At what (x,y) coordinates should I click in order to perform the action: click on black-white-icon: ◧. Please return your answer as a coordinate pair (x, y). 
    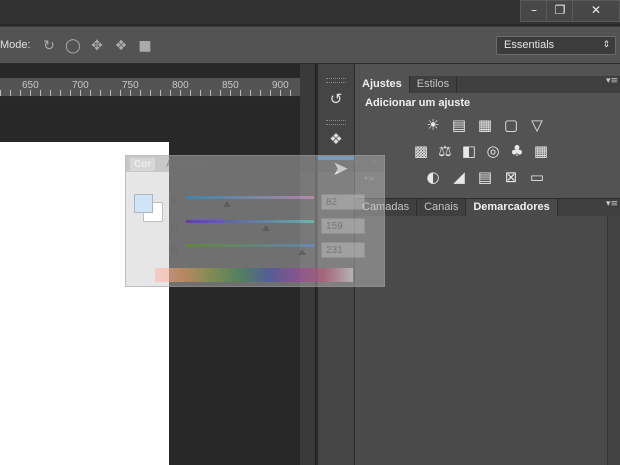
    Looking at the image, I should click on (469, 151).